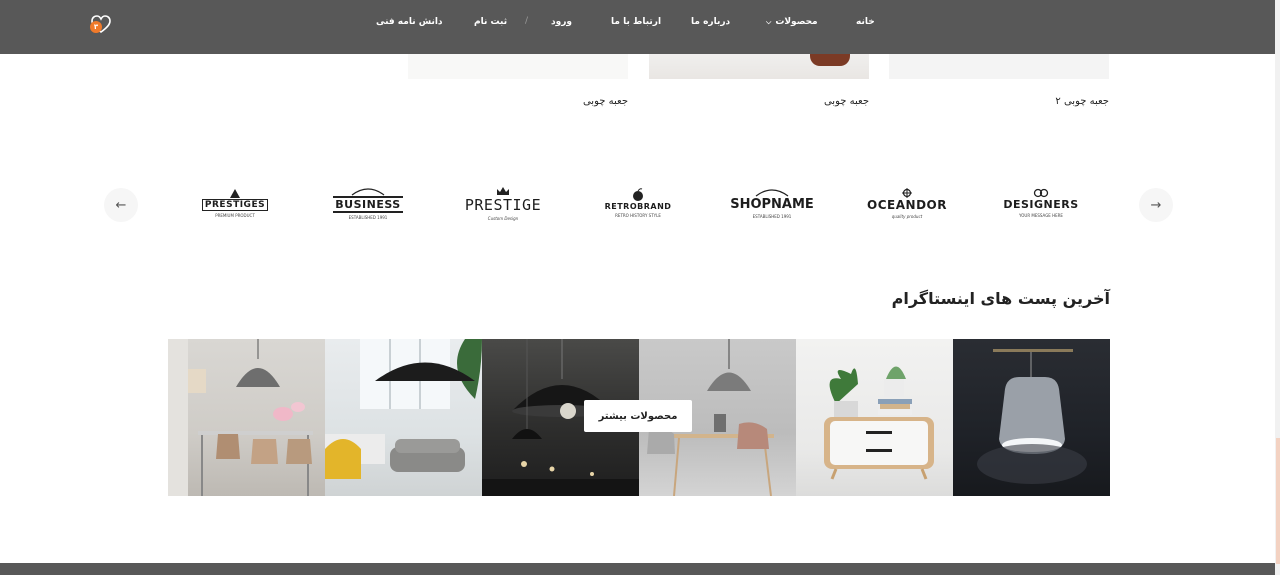 This screenshot has width=1280, height=575. I want to click on photo-sideboard, so click(879, 423).